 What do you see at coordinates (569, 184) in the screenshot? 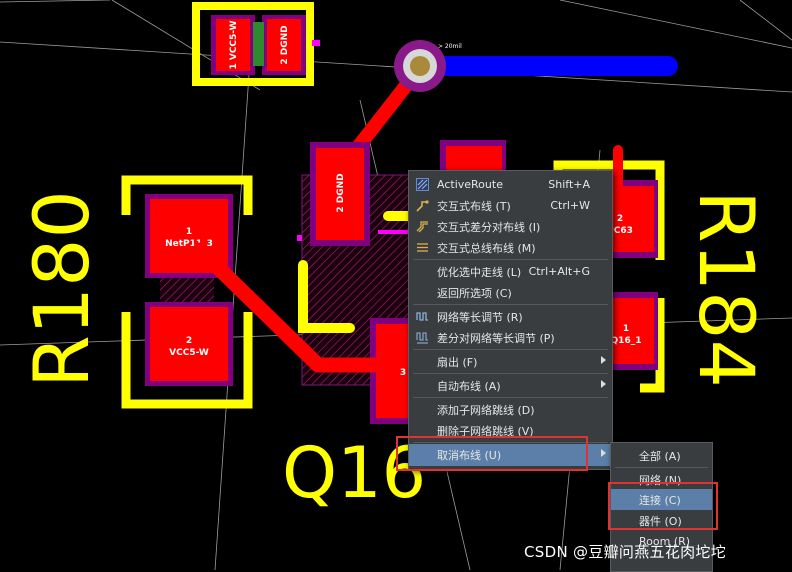
I see `menu-item-shortcut: Shift+A` at bounding box center [569, 184].